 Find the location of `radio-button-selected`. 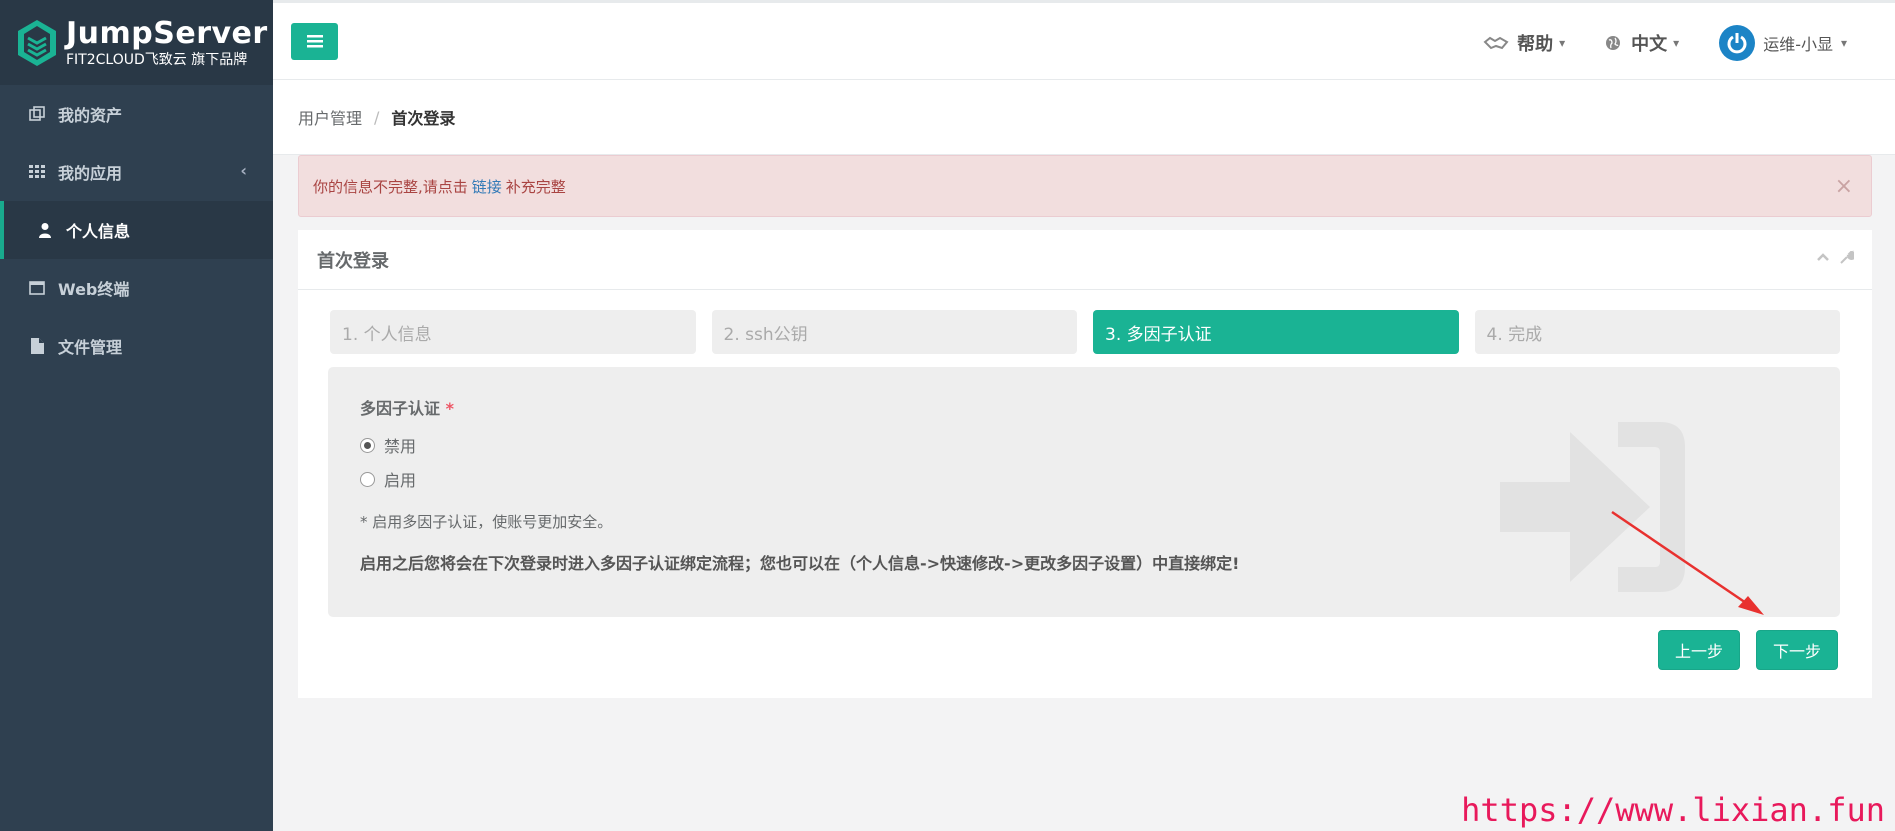

radio-button-selected is located at coordinates (367, 445).